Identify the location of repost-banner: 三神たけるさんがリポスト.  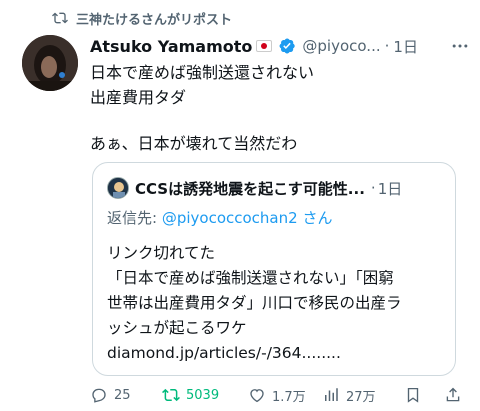
(142, 18).